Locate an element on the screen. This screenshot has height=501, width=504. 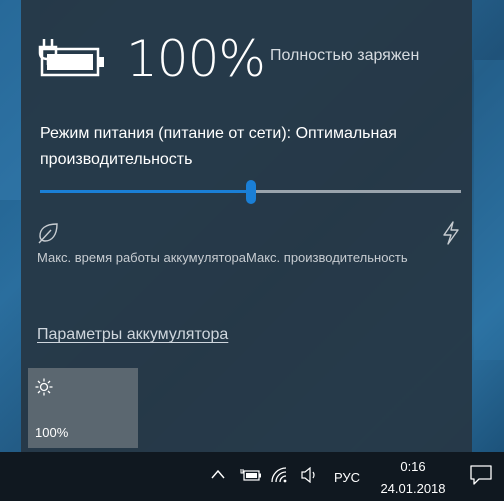
brightness-value: 100% is located at coordinates (52, 432).